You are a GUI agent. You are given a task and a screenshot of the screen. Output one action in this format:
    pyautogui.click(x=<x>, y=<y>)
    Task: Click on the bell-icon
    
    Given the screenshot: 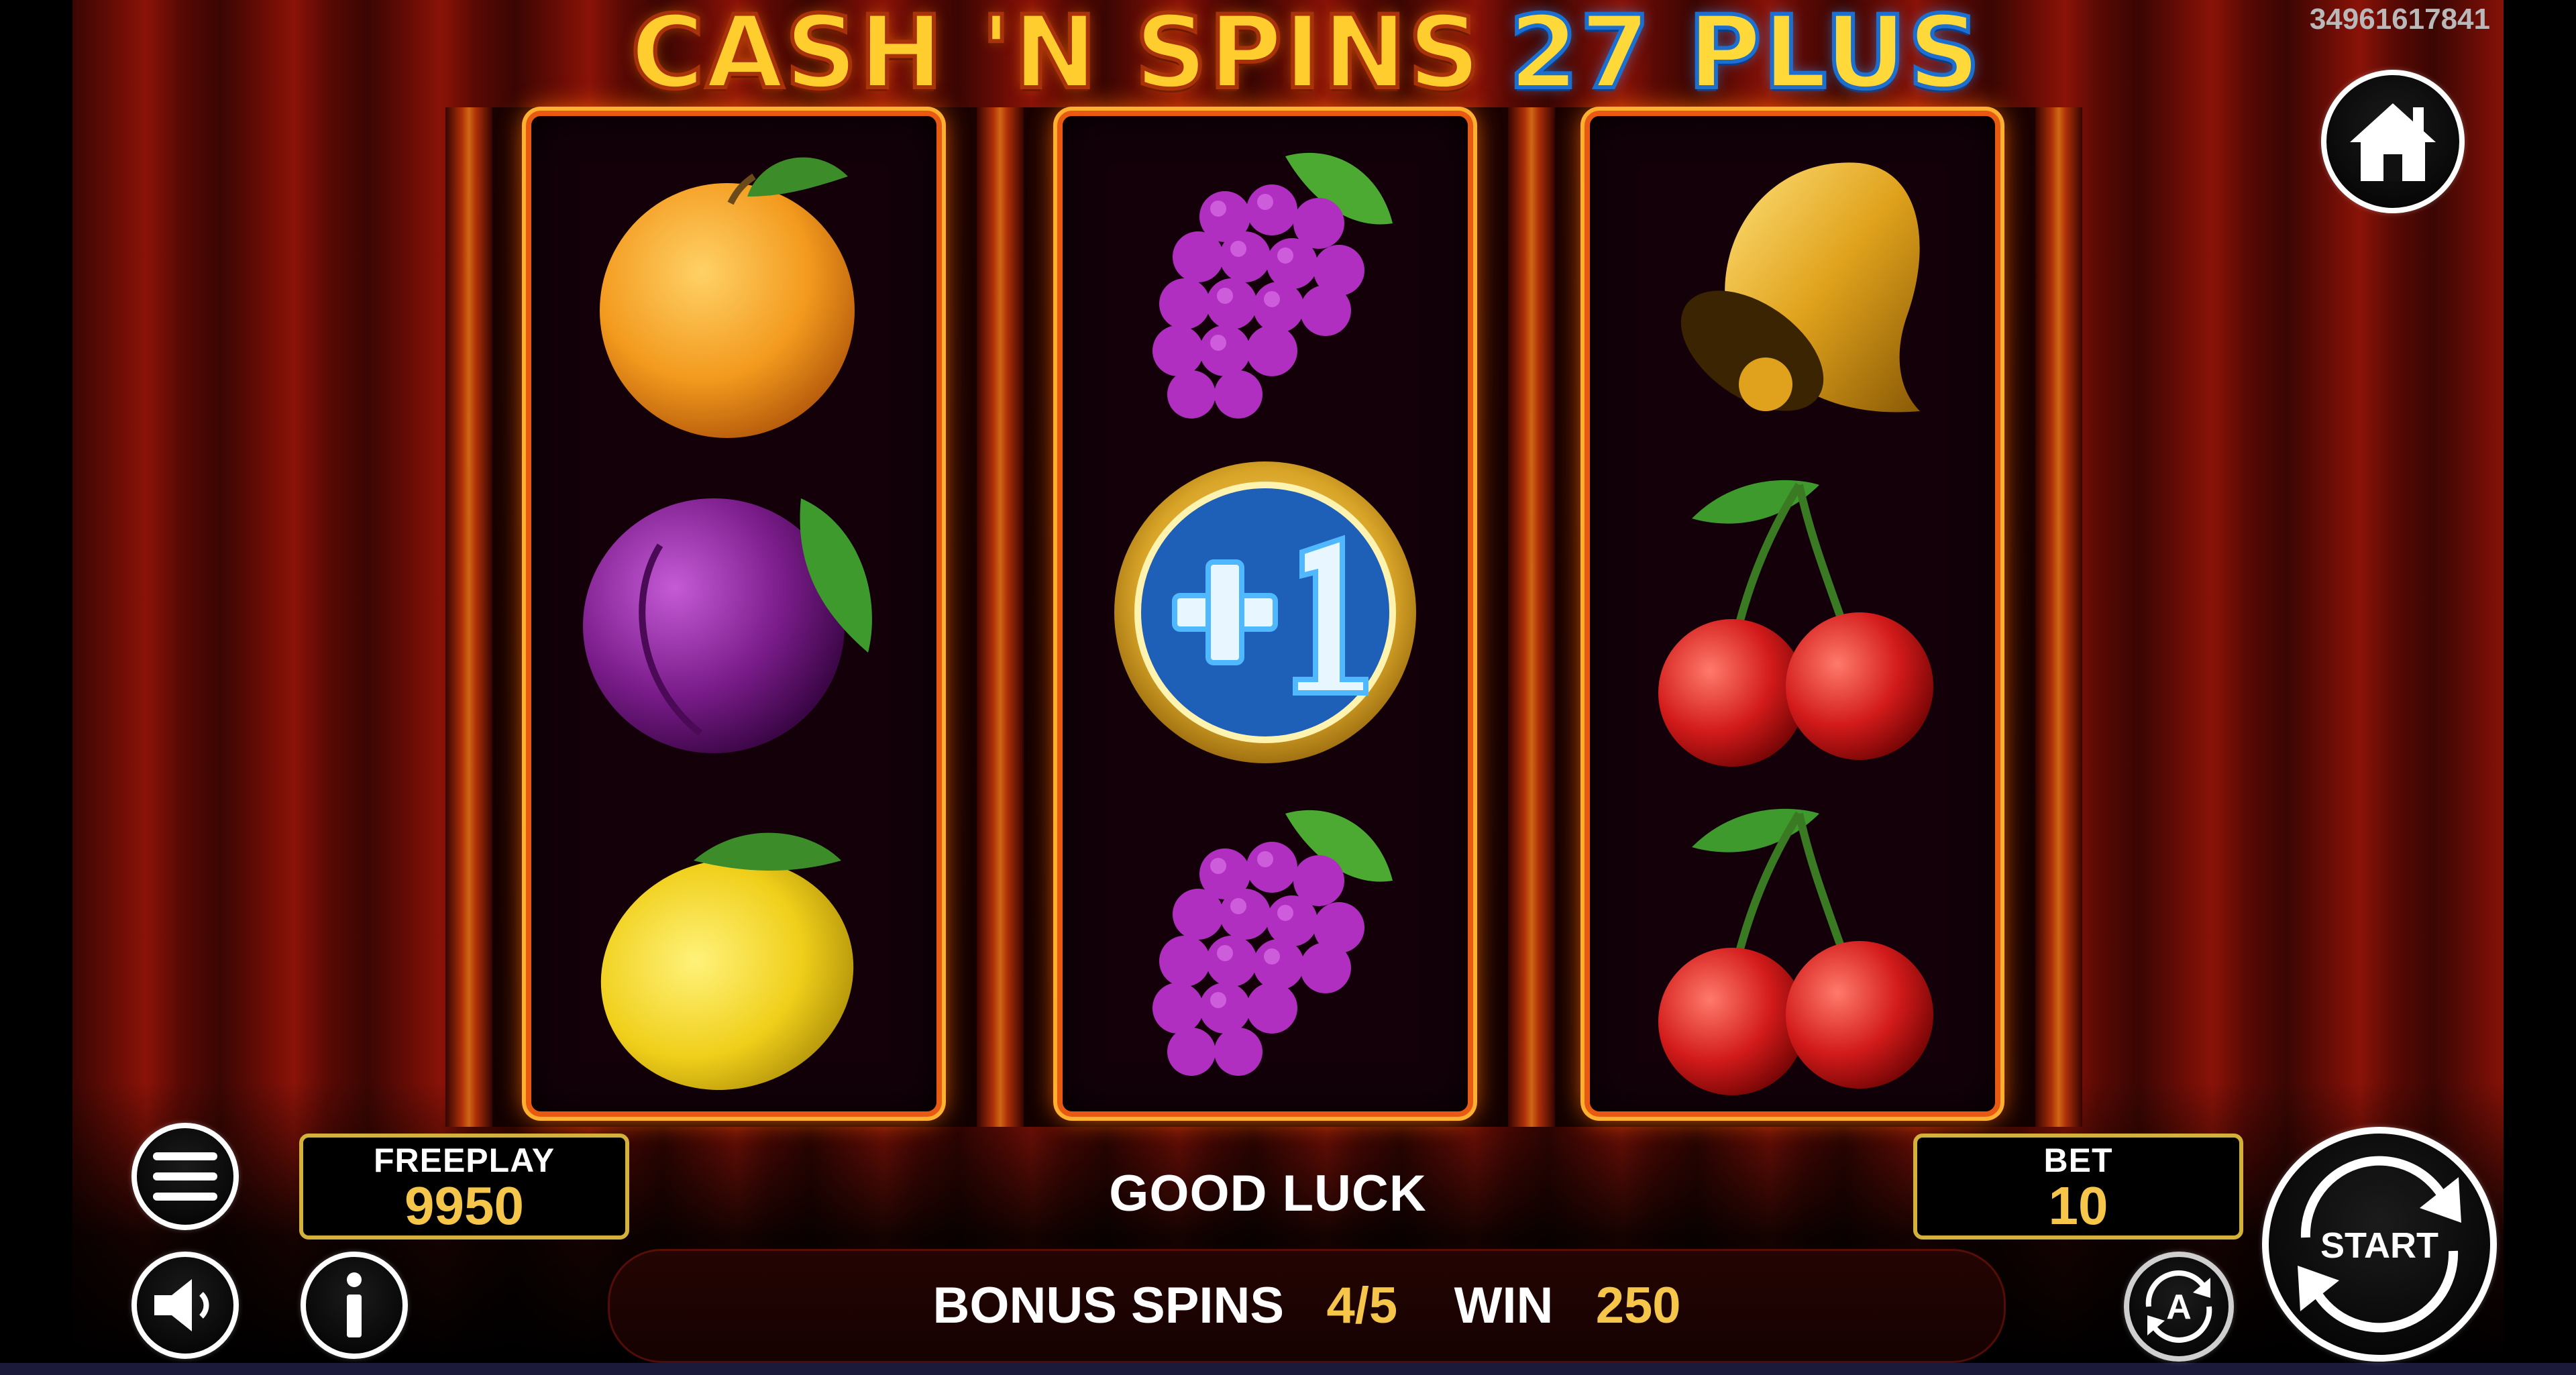 What is the action you would take?
    pyautogui.click(x=1800, y=287)
    